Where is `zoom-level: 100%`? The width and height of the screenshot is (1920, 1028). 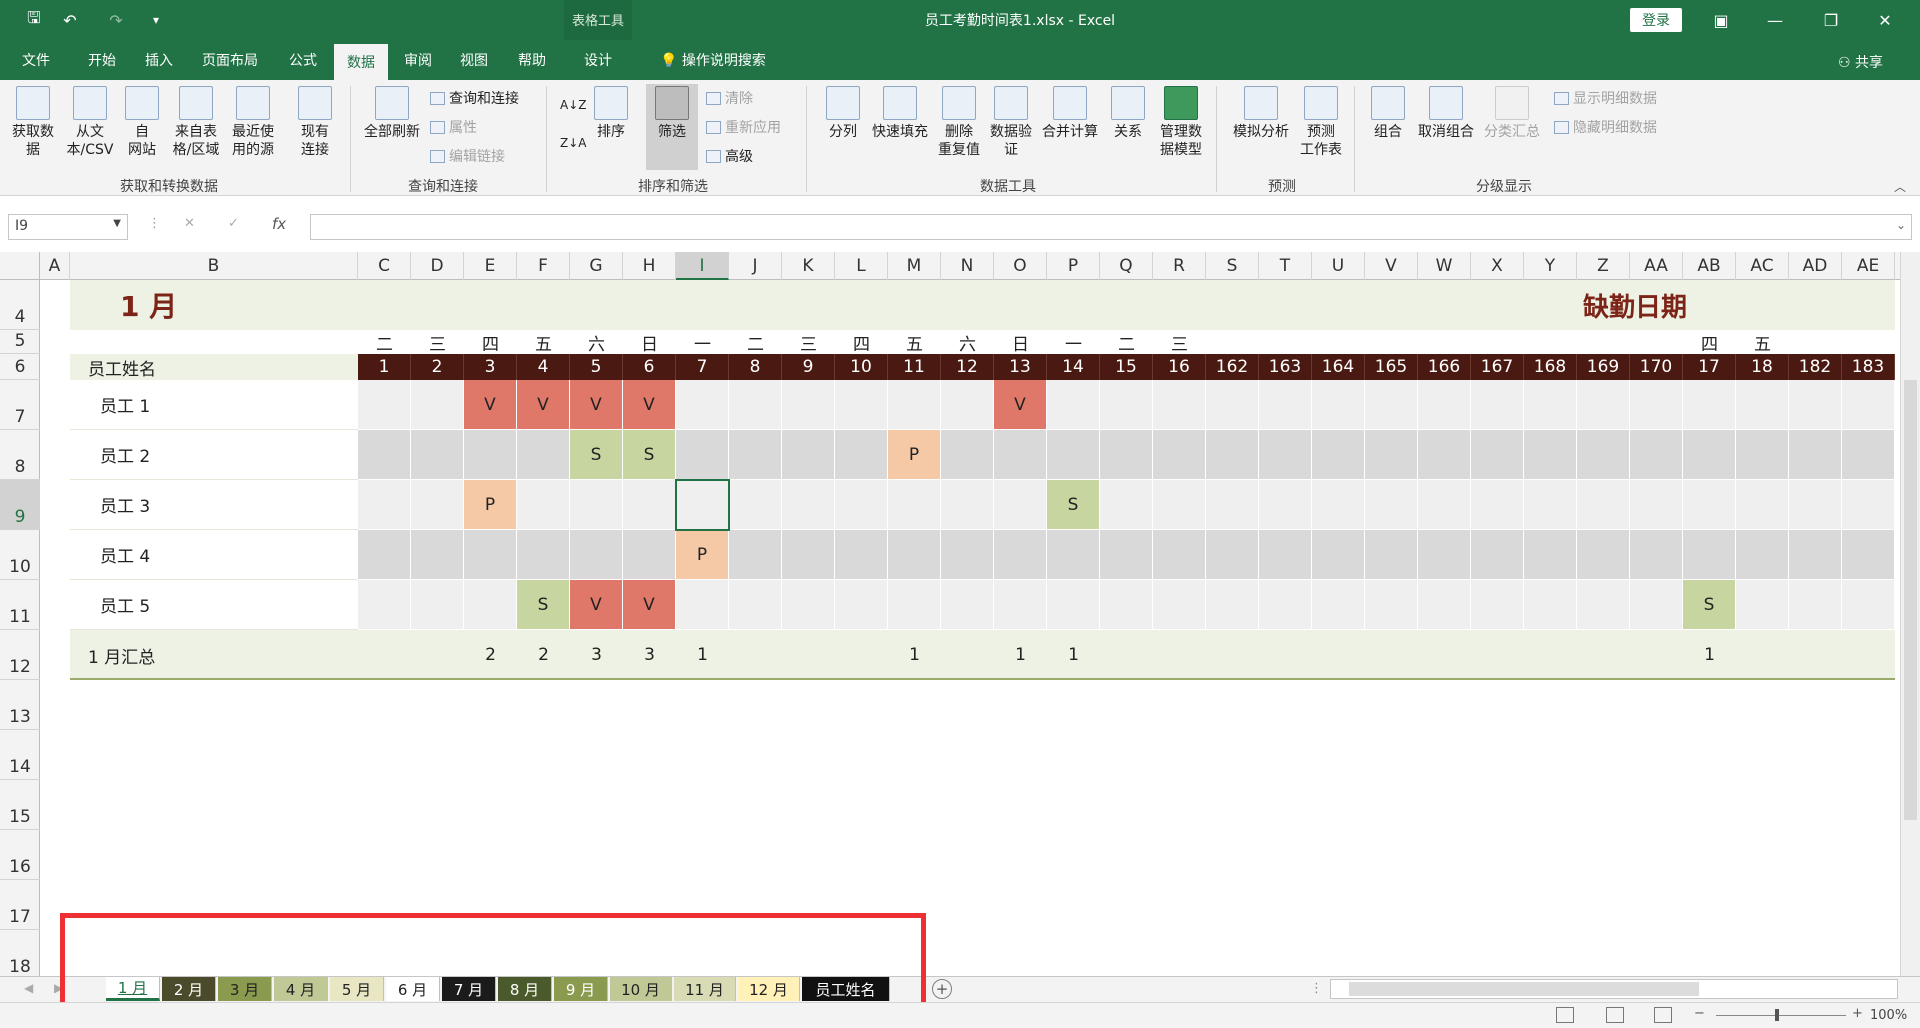
zoom-level: 100% is located at coordinates (1888, 1015).